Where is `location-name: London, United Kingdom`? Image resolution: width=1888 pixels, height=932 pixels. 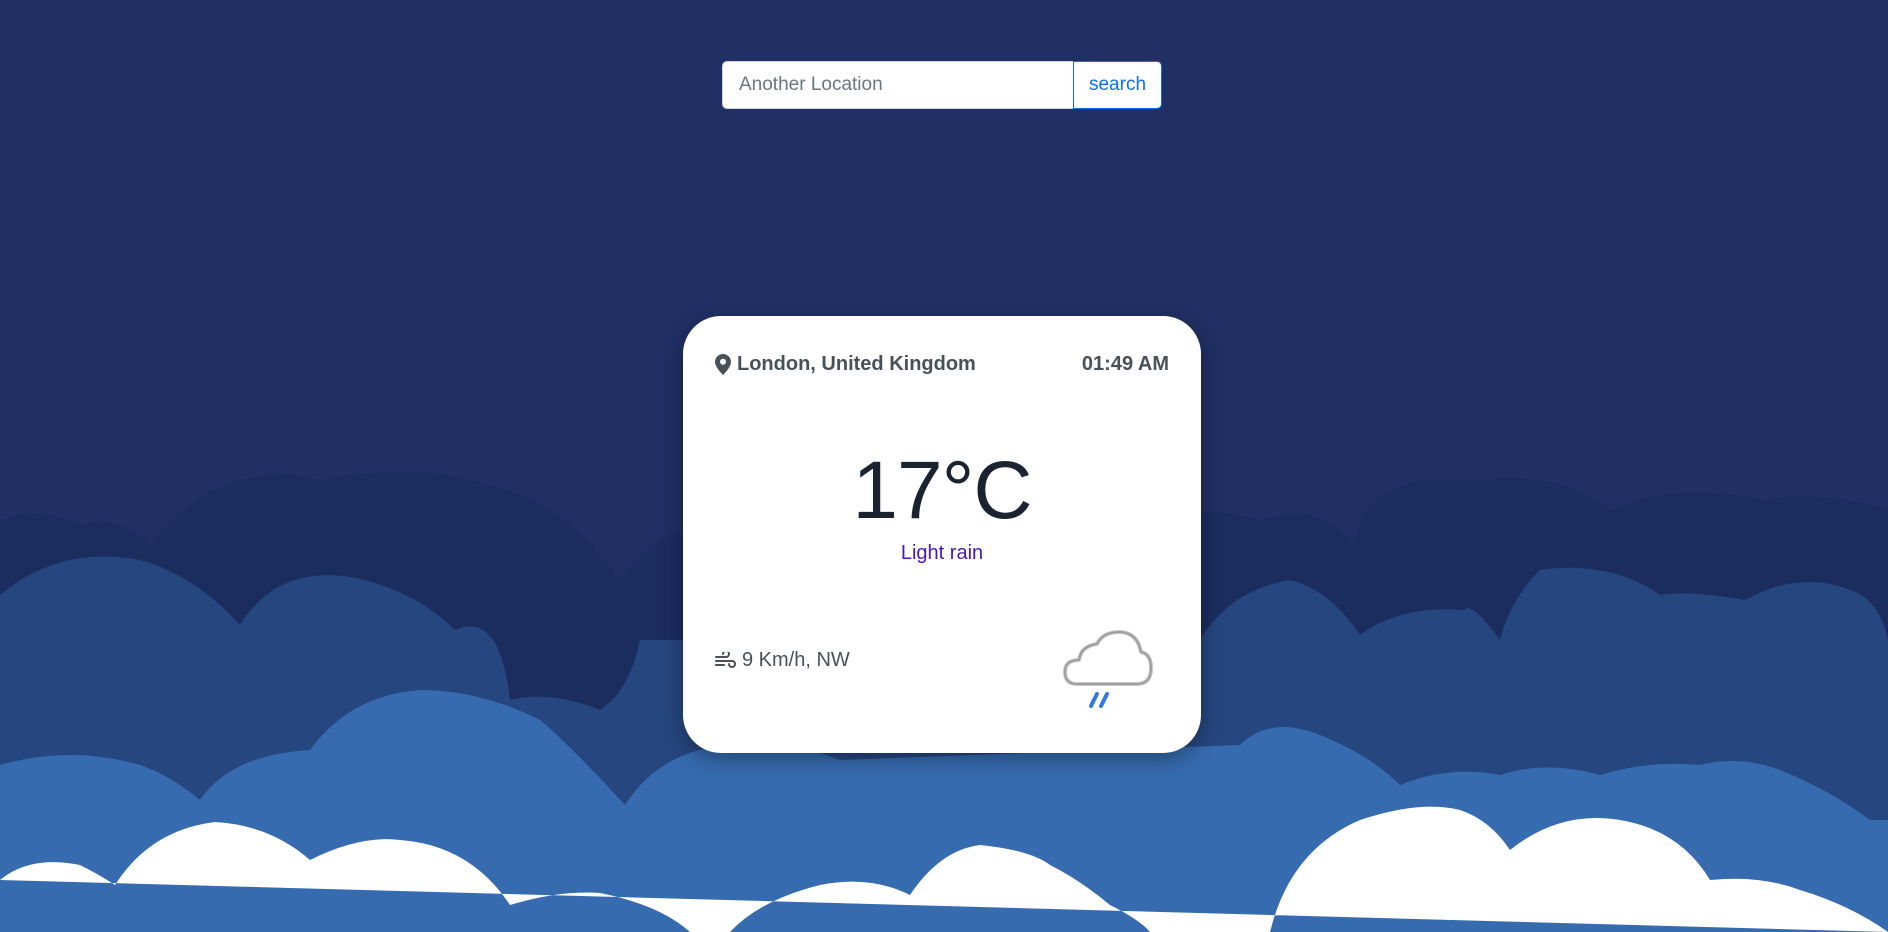
location-name: London, United Kingdom is located at coordinates (856, 363).